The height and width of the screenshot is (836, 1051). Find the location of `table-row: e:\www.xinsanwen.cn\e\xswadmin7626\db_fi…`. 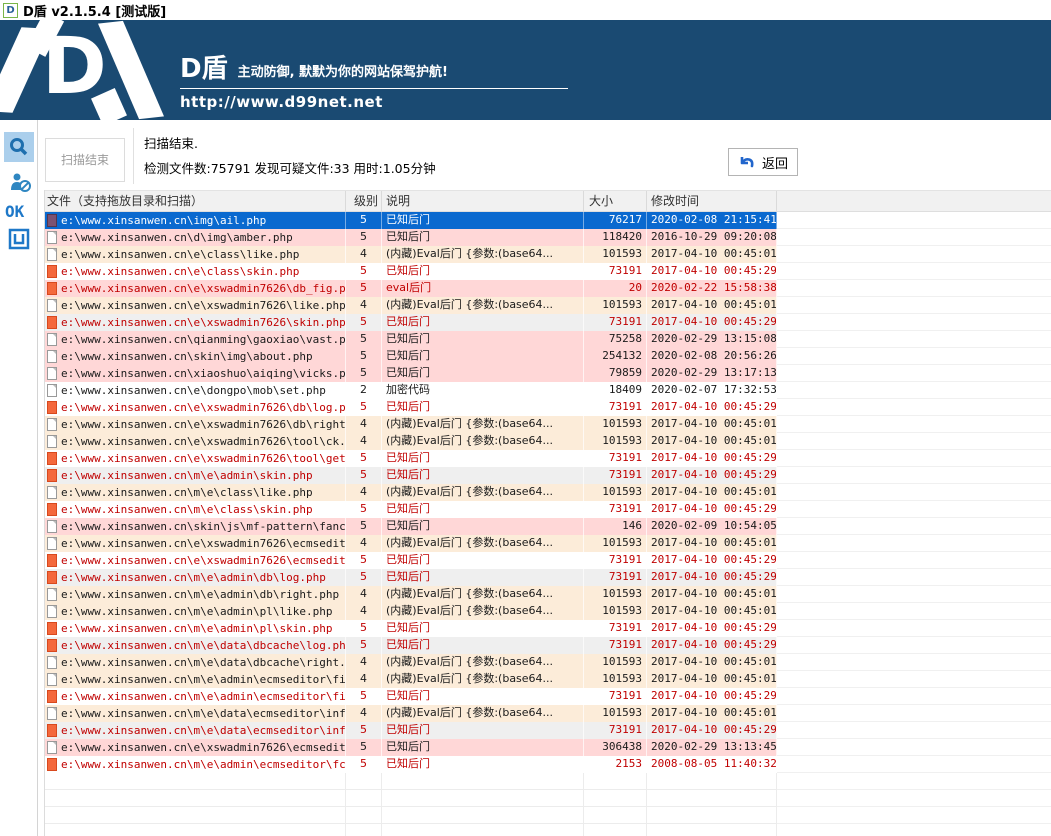

table-row: e:\www.xinsanwen.cn\e\xswadmin7626\db_fi… is located at coordinates (548, 288).